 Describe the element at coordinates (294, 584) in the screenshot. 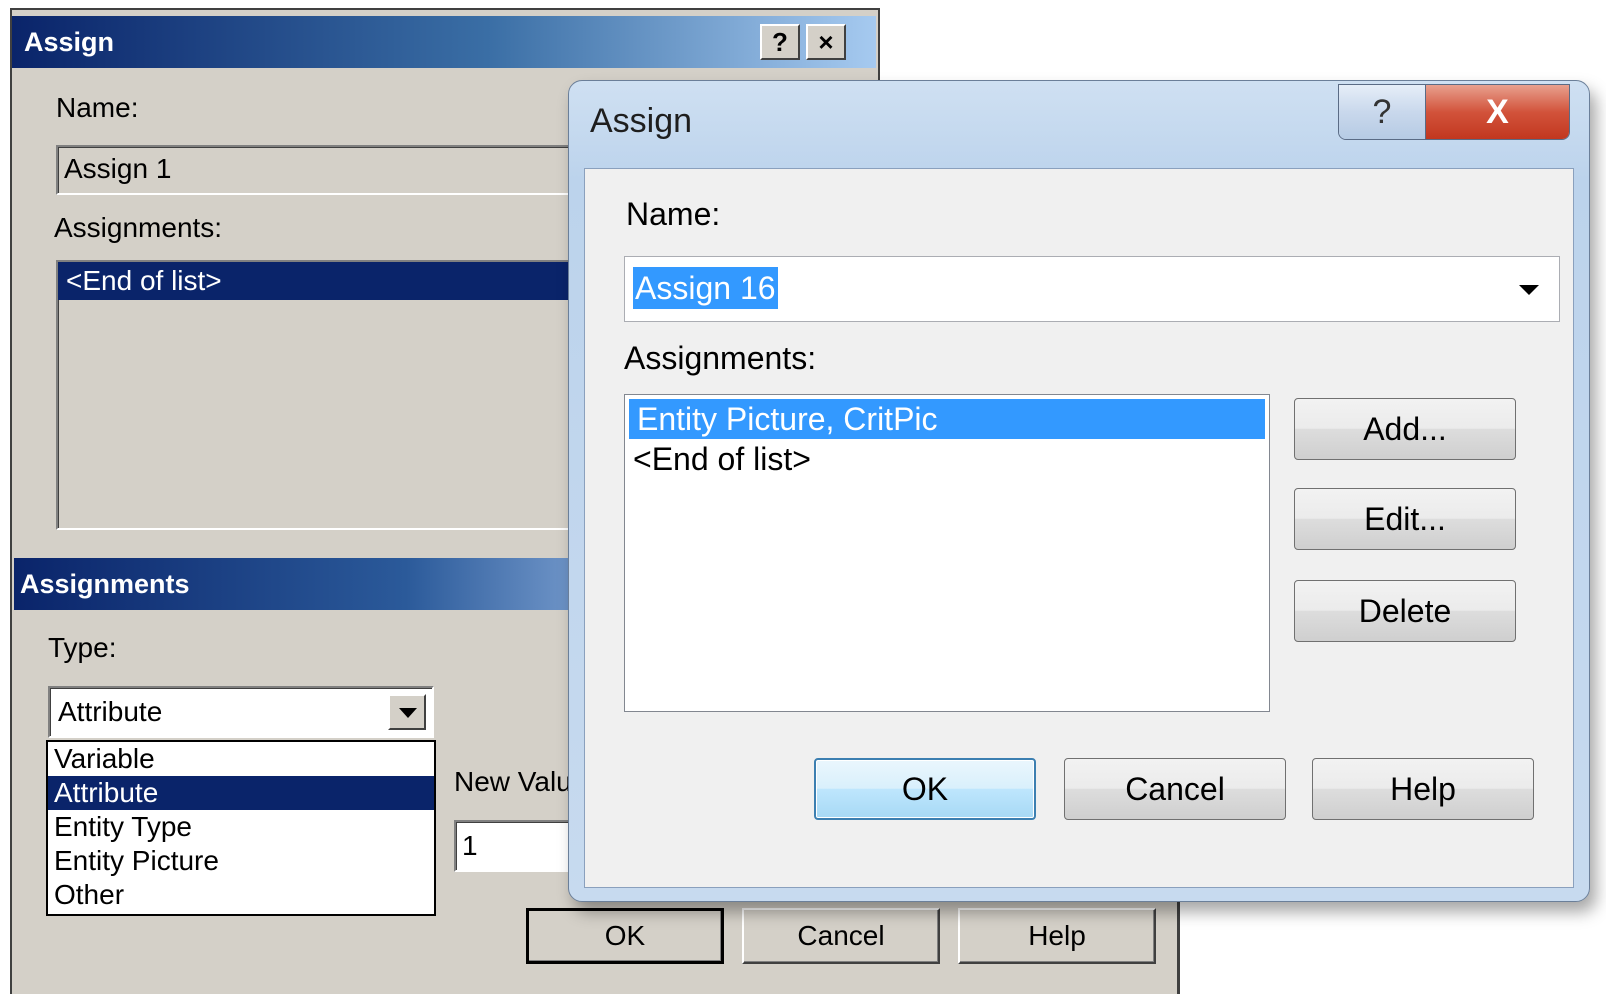

I see `classic-assignments-titlebar: Assignments` at that location.